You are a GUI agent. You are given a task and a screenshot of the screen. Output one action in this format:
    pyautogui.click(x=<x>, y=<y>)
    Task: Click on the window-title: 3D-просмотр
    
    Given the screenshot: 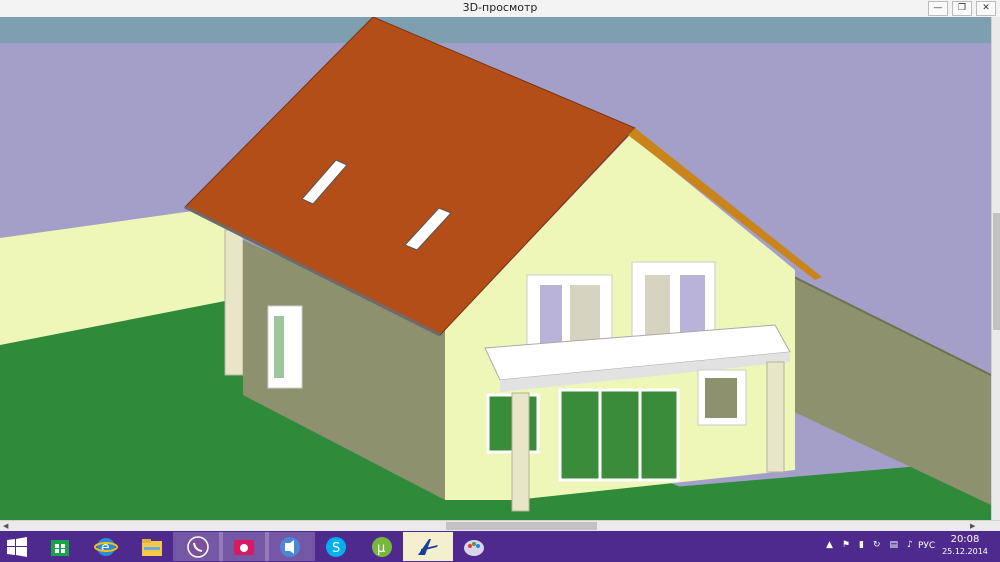 What is the action you would take?
    pyautogui.click(x=500, y=7)
    